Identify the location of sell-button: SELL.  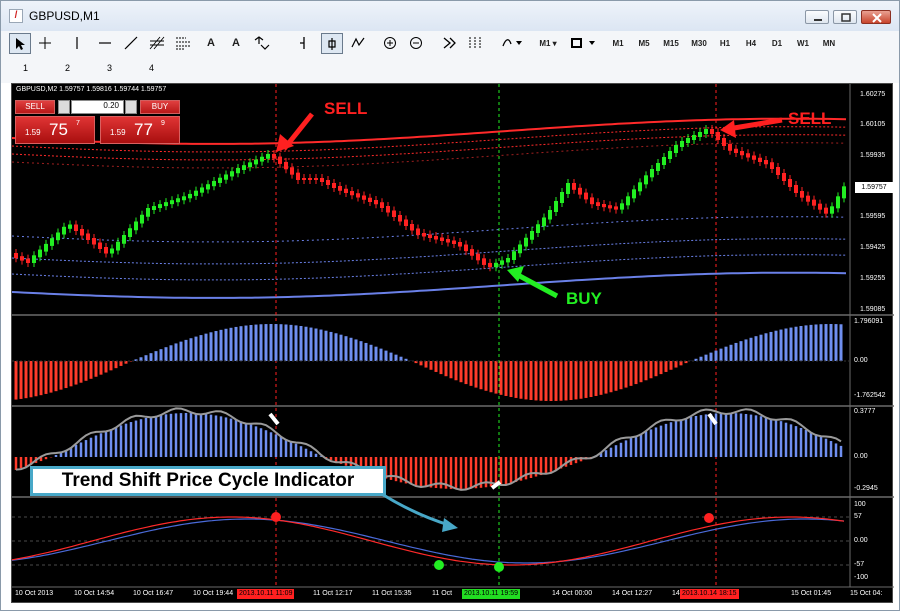
(35, 107).